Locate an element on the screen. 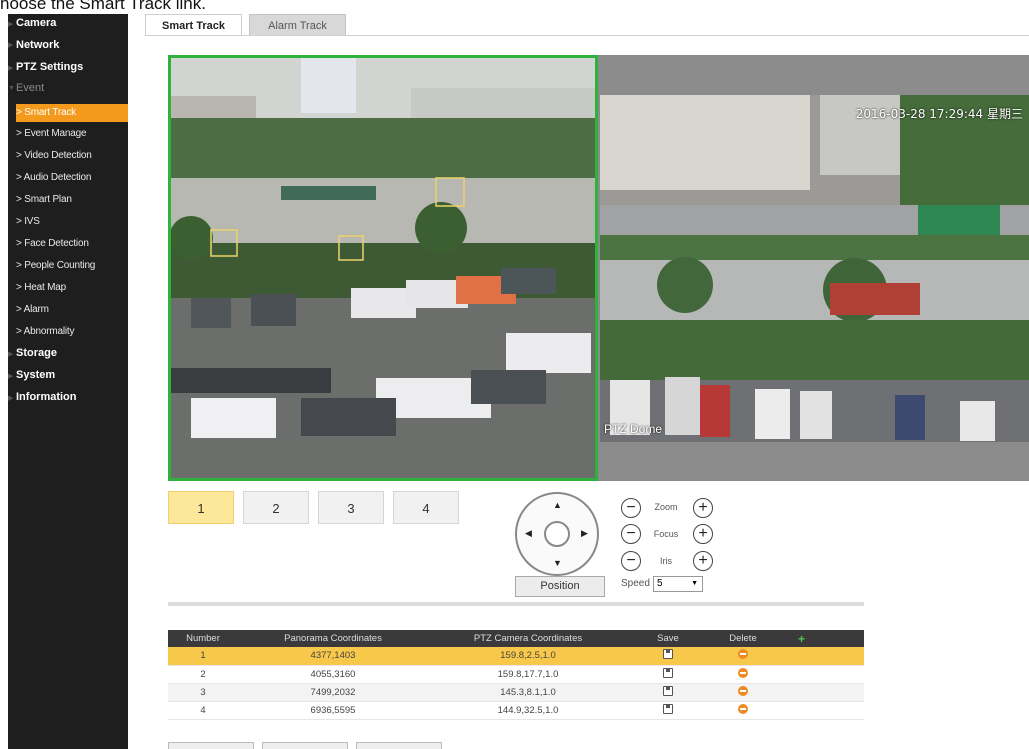  chevron-down-icon: ▼ is located at coordinates (694, 583).